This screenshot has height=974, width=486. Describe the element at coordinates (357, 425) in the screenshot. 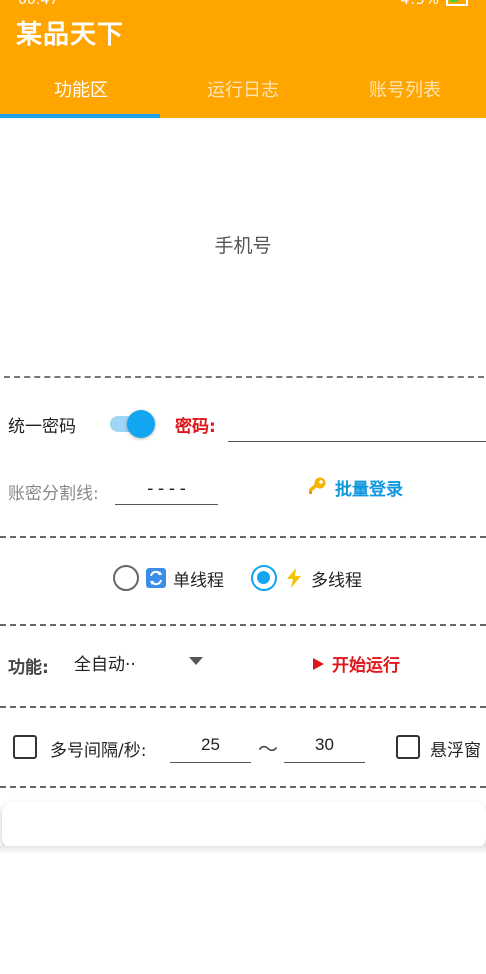

I see `password-input` at that location.